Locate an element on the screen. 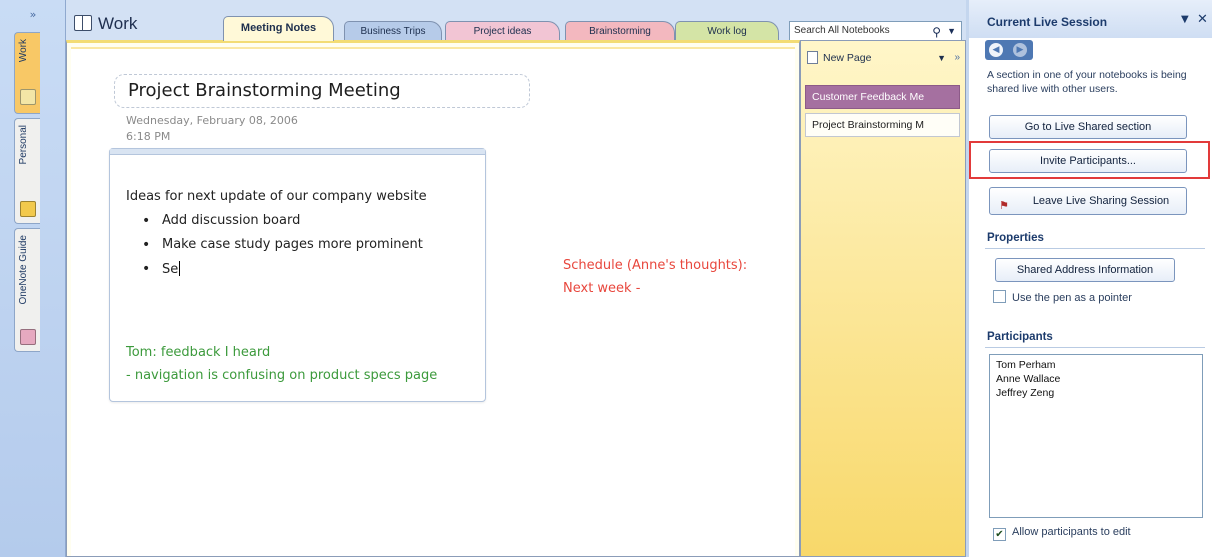 The image size is (1212, 557). outline-drag-handle is located at coordinates (297, 152).